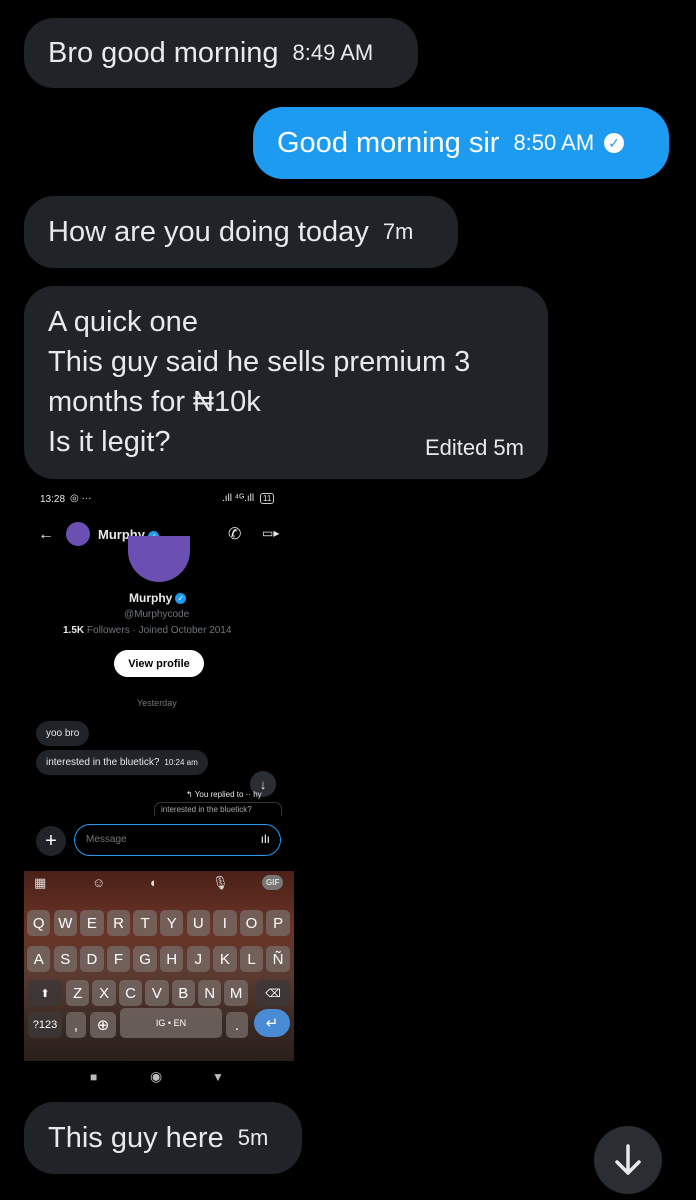  I want to click on whatsapp-icon: ◎ ···, so click(81, 498).